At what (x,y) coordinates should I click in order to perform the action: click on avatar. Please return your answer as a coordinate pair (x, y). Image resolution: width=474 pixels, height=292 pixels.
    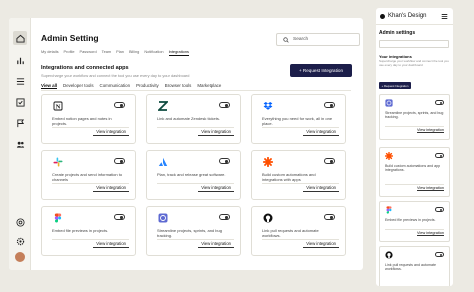
    Looking at the image, I should click on (20, 257).